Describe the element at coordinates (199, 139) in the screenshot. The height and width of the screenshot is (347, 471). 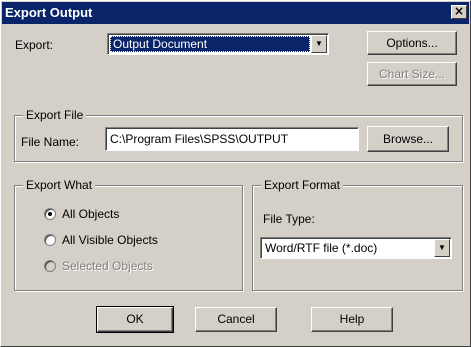
I see `file-name-value: C:\Program Files\SPSS\OUTPUT` at that location.